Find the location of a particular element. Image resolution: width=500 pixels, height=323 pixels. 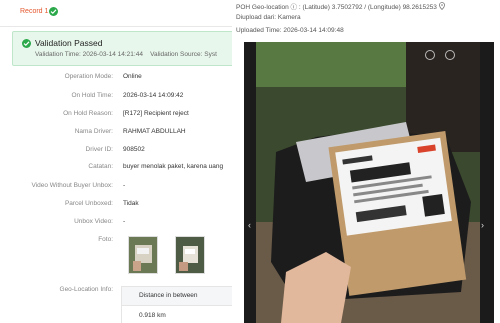

detail-row: Operation Mode: Online is located at coordinates (116, 79).